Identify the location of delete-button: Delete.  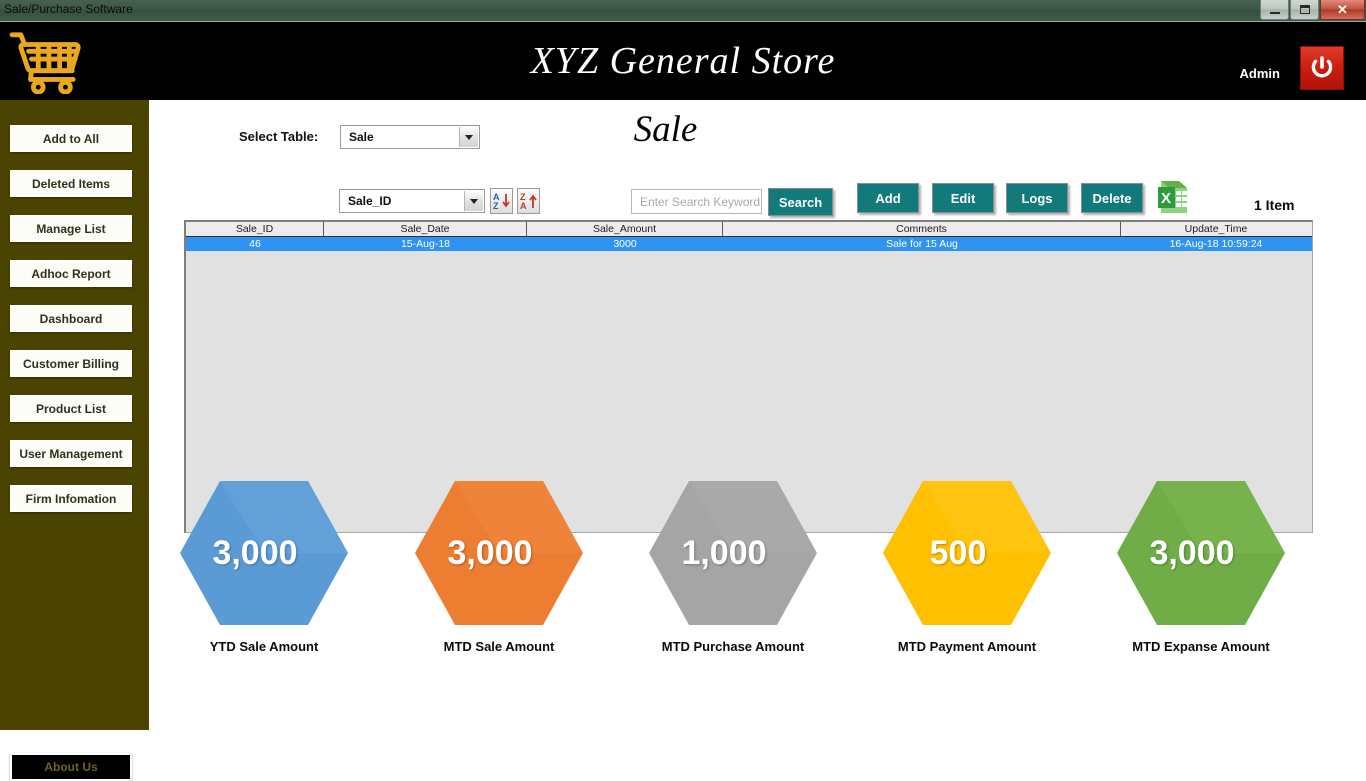
(1112, 198).